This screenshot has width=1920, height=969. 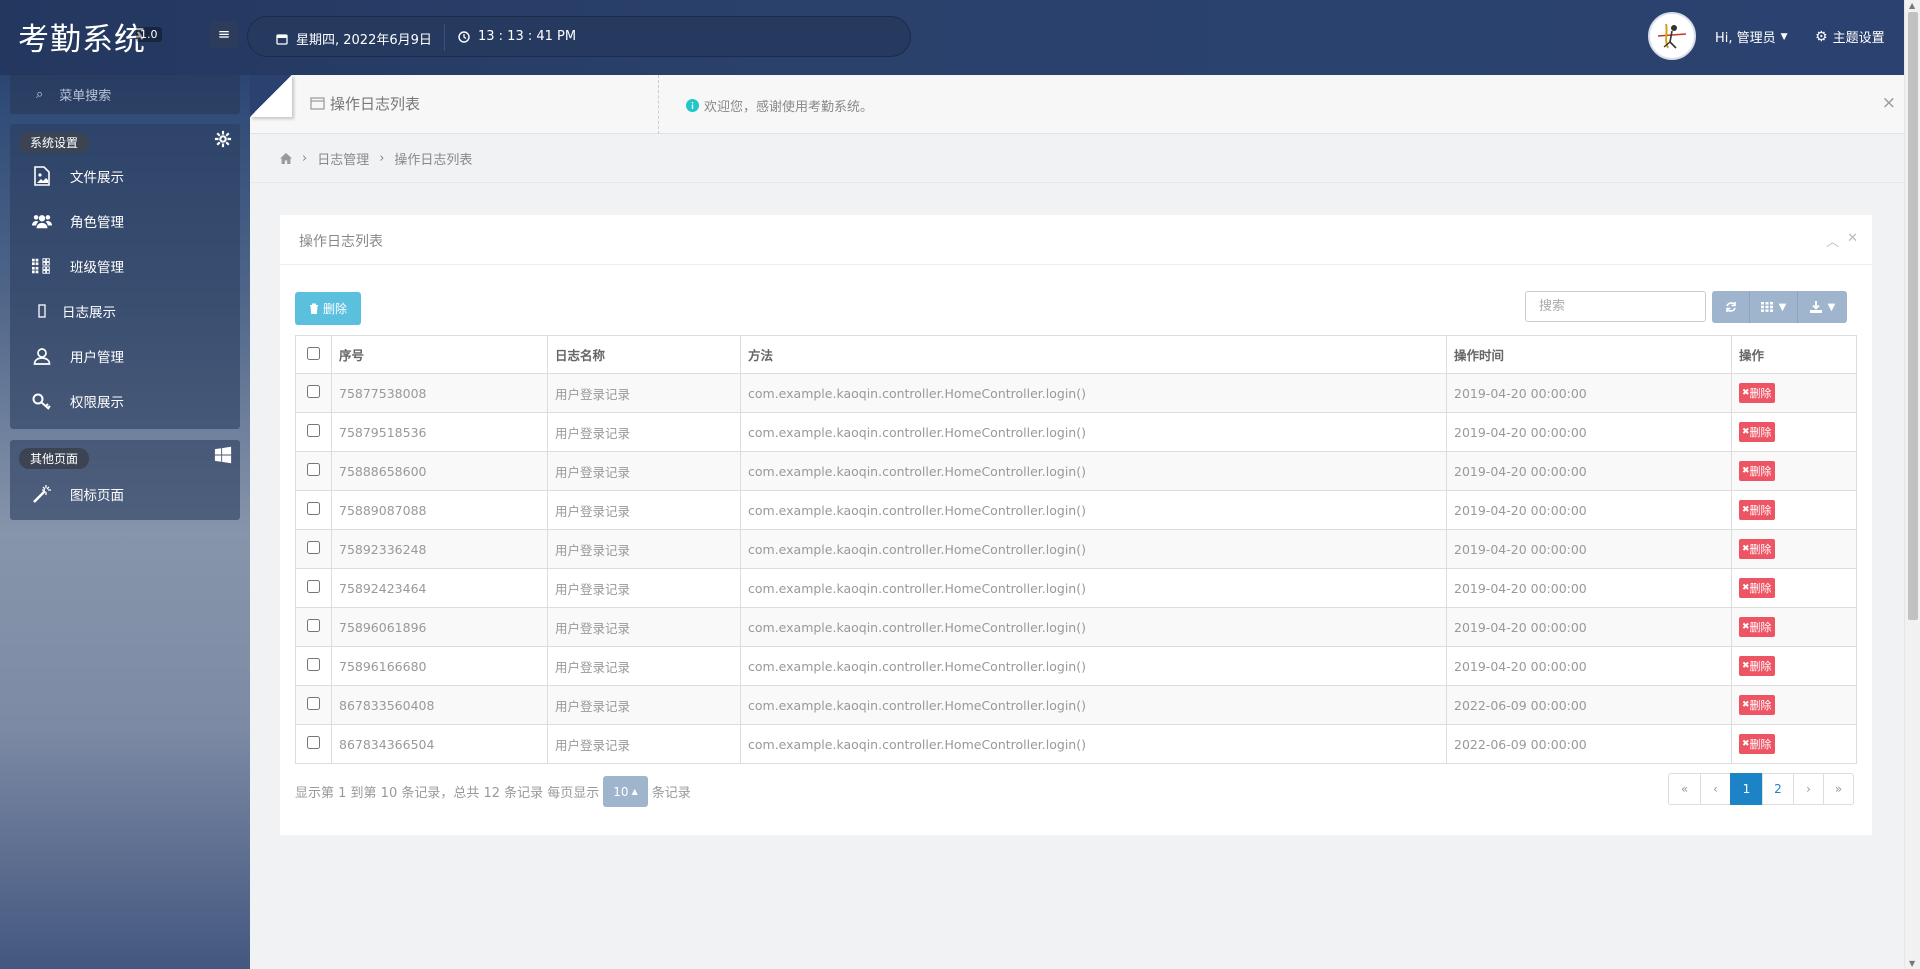 What do you see at coordinates (1751, 36) in the screenshot?
I see `user-menu-dropdown: Hi, 管理员 ▼` at bounding box center [1751, 36].